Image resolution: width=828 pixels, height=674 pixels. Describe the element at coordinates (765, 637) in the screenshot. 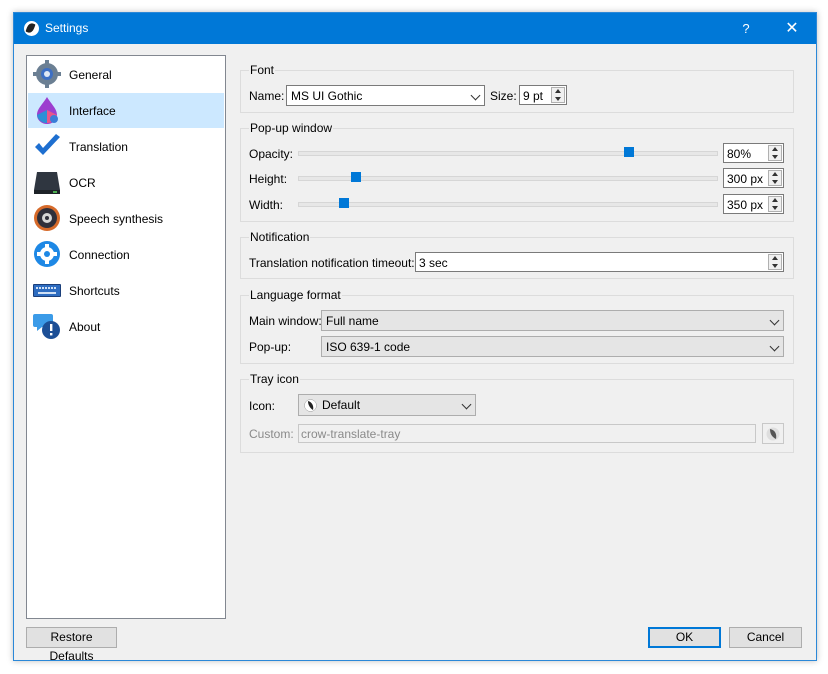

I see `cancel-button: Cancel` at that location.